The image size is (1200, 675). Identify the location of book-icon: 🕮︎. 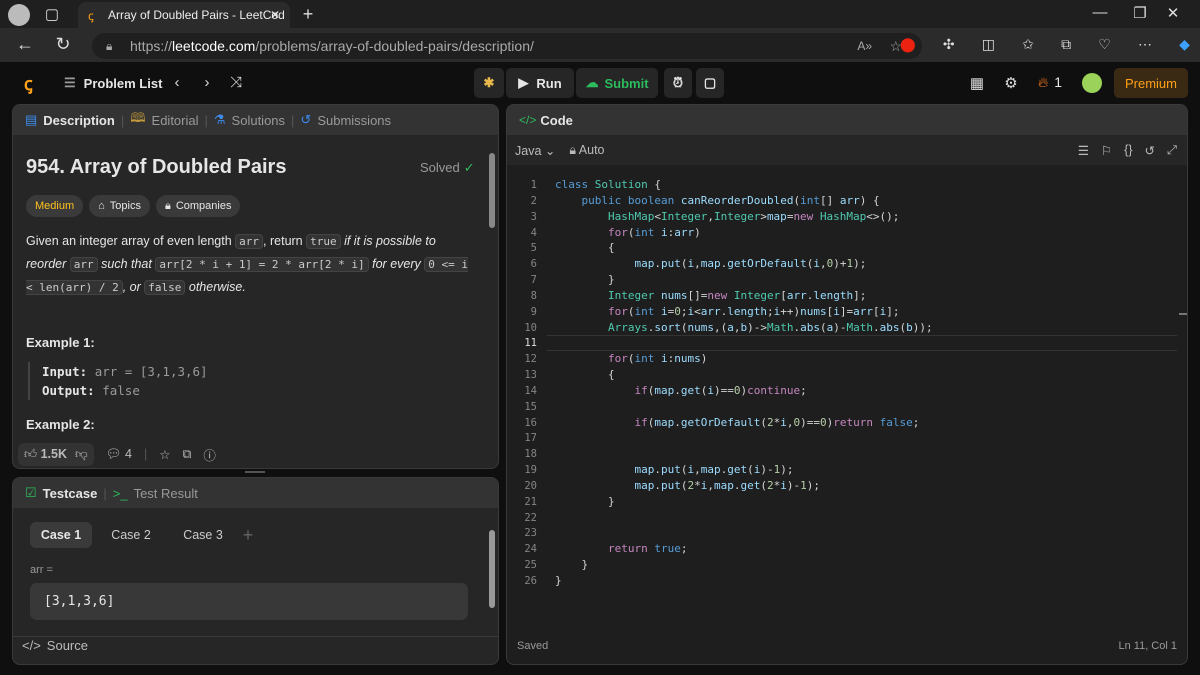
(138, 117).